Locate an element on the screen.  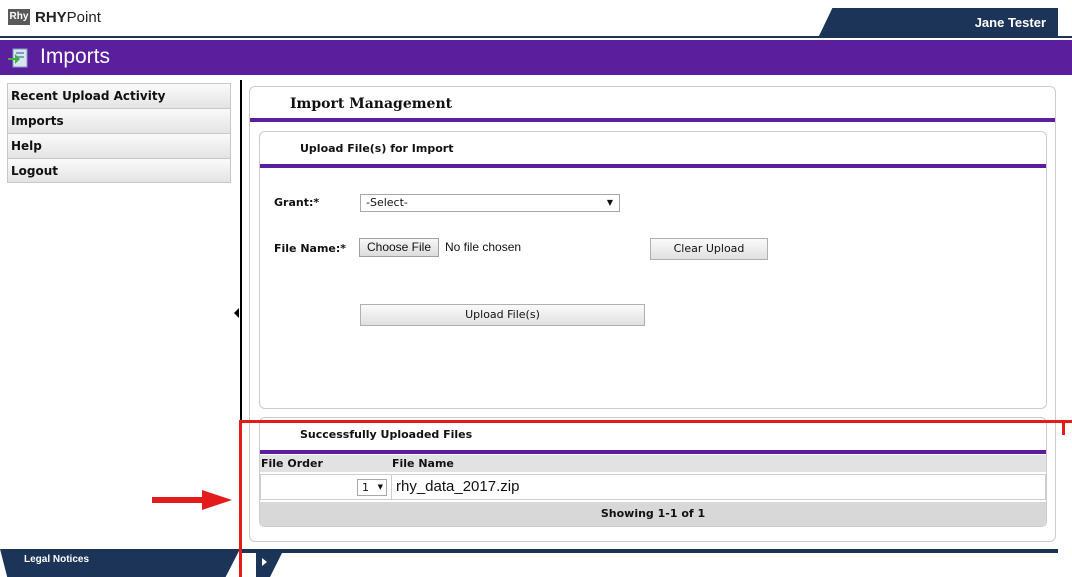
column-header-file-name: File Name is located at coordinates (423, 463).